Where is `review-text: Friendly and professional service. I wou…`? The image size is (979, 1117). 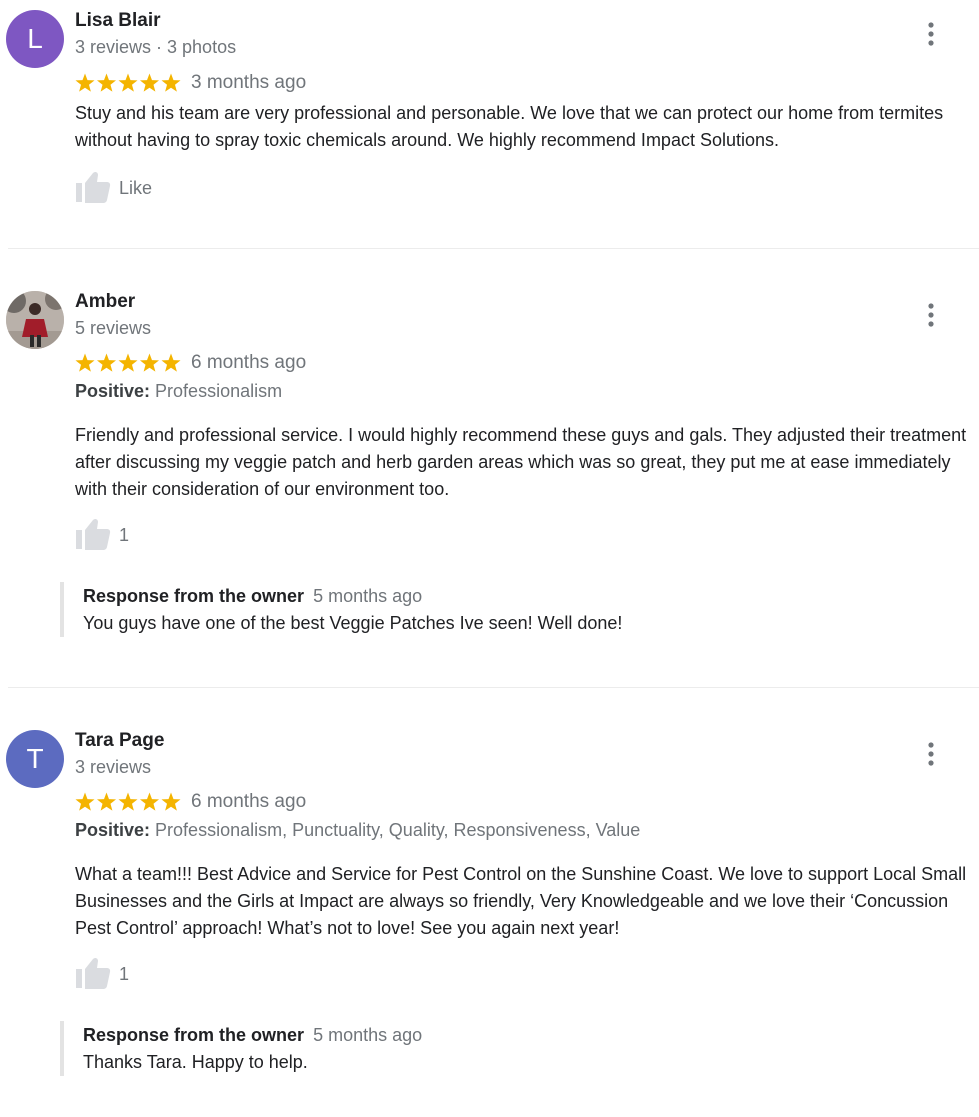 review-text: Friendly and professional service. I wou… is located at coordinates (521, 462).